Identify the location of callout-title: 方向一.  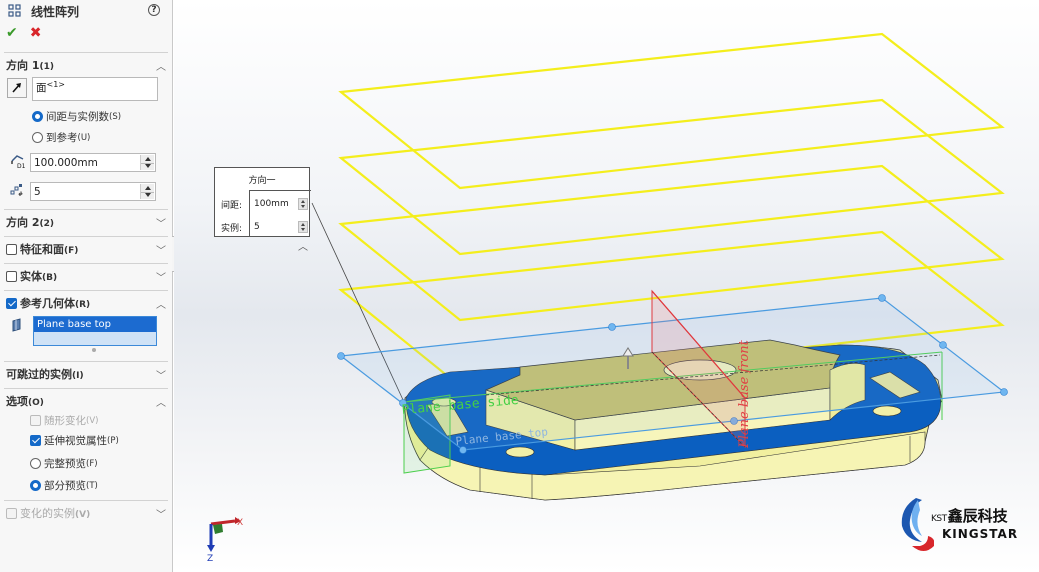
(262, 181).